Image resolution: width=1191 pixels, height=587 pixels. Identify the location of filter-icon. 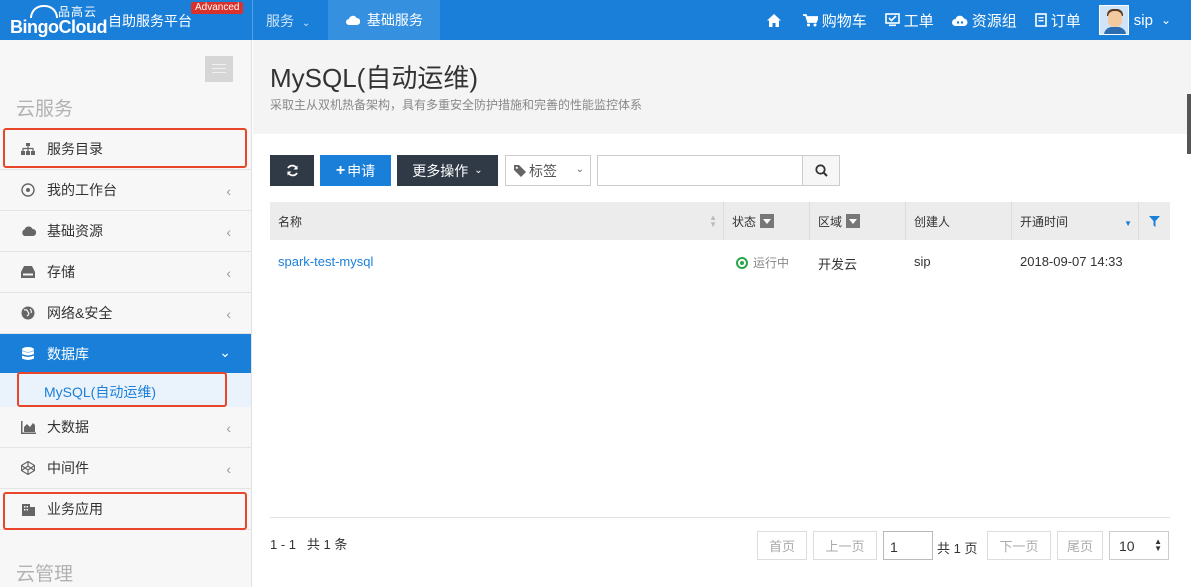
(1154, 221).